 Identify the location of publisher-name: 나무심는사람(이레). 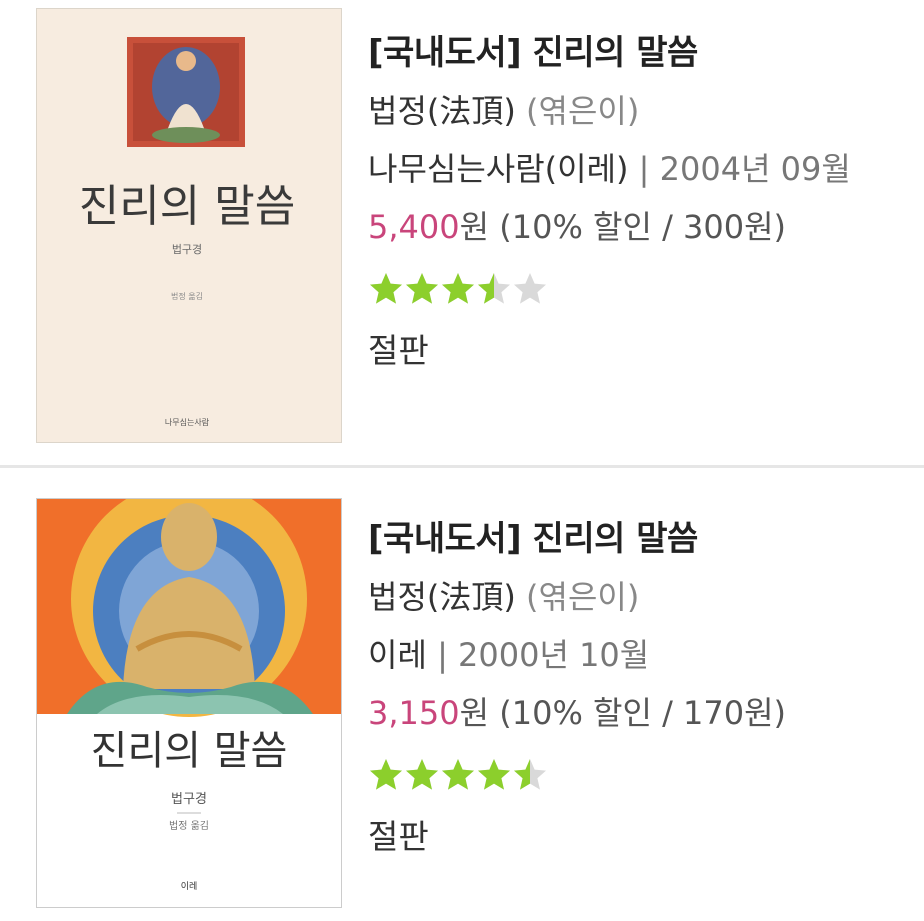
(498, 169).